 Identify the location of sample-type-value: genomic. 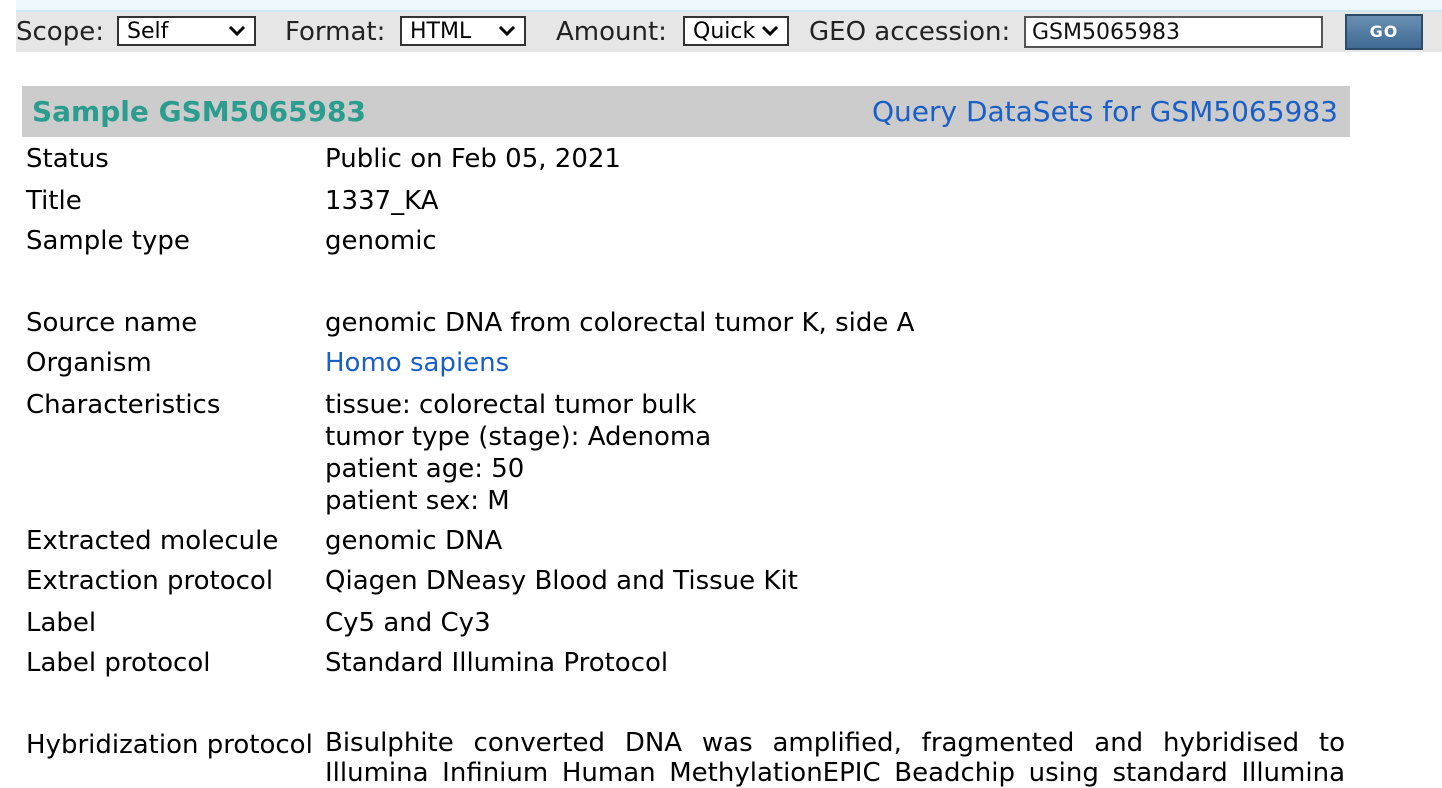
(381, 241).